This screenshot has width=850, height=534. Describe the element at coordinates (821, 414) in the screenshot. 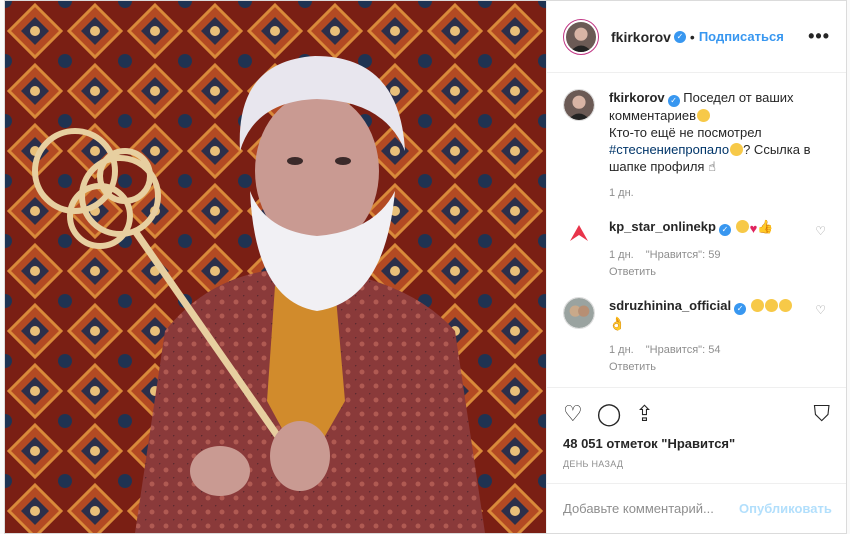

I see `bookmark-icon: ⛉` at that location.